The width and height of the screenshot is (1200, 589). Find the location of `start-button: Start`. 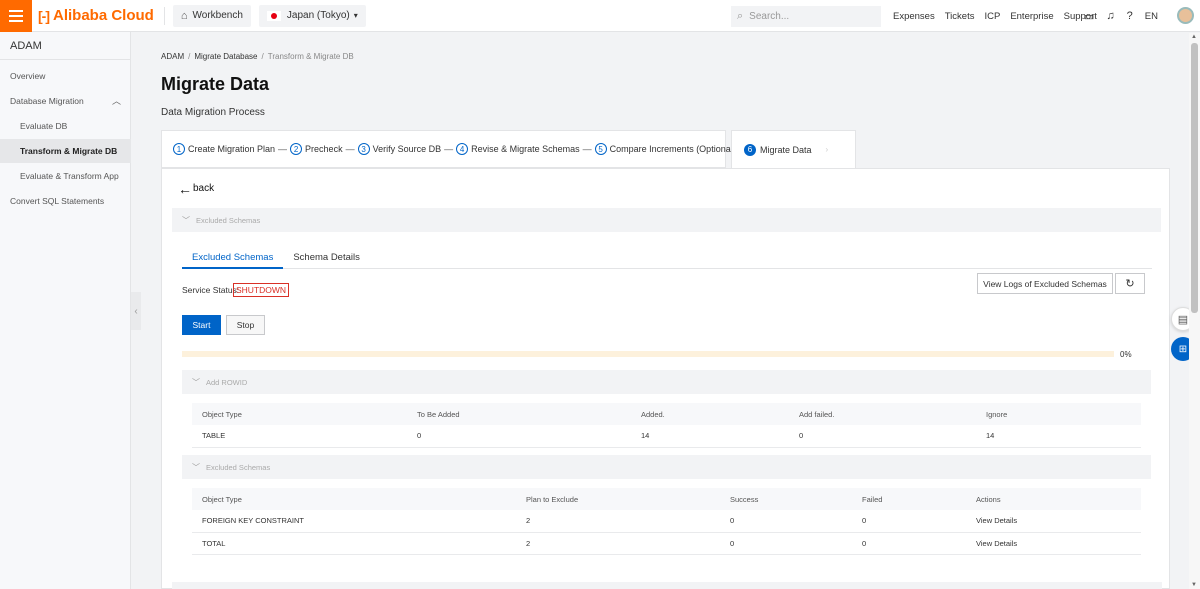

start-button: Start is located at coordinates (201, 325).